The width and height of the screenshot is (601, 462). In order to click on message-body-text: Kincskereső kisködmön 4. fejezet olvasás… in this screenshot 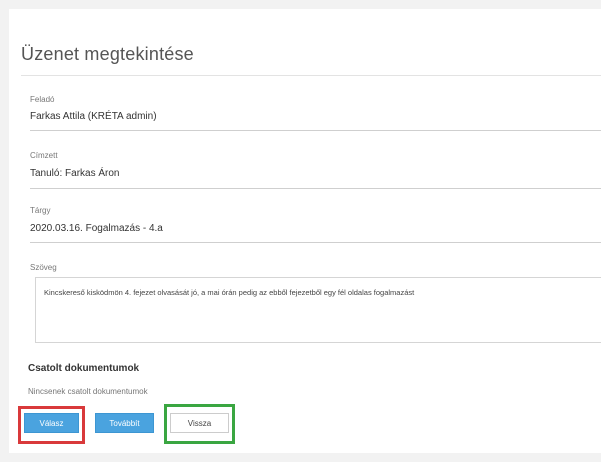, I will do `click(229, 292)`.